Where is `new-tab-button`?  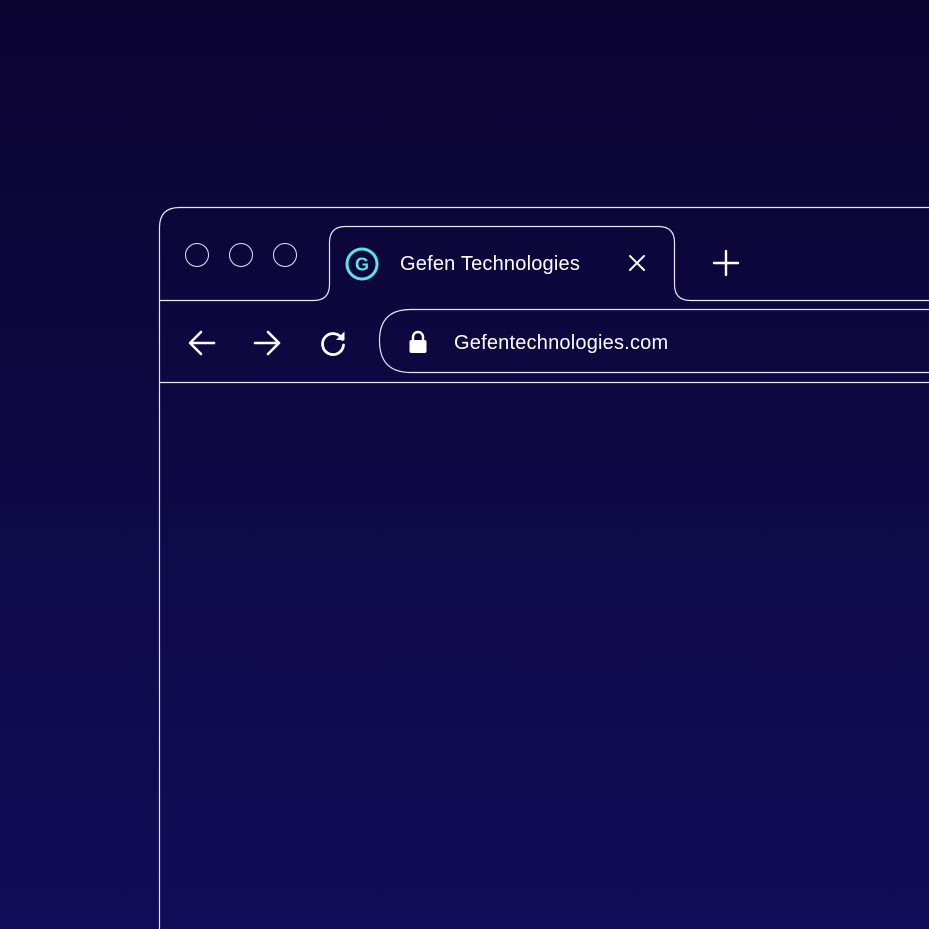
new-tab-button is located at coordinates (726, 263).